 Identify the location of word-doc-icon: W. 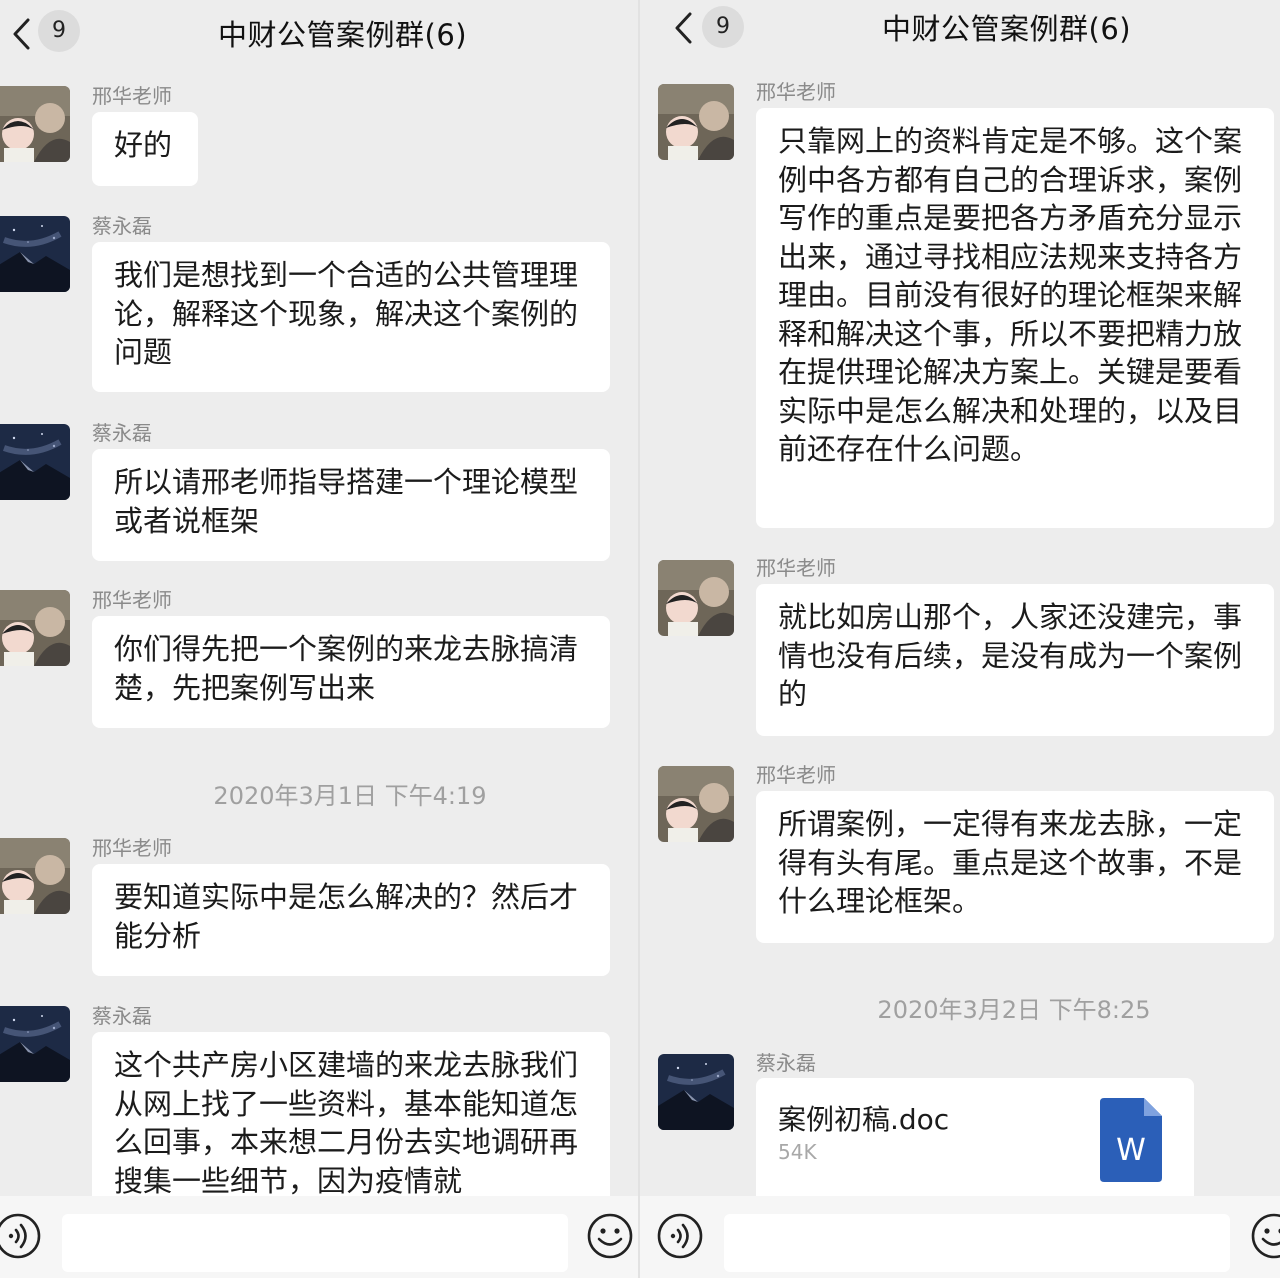
(1131, 1140).